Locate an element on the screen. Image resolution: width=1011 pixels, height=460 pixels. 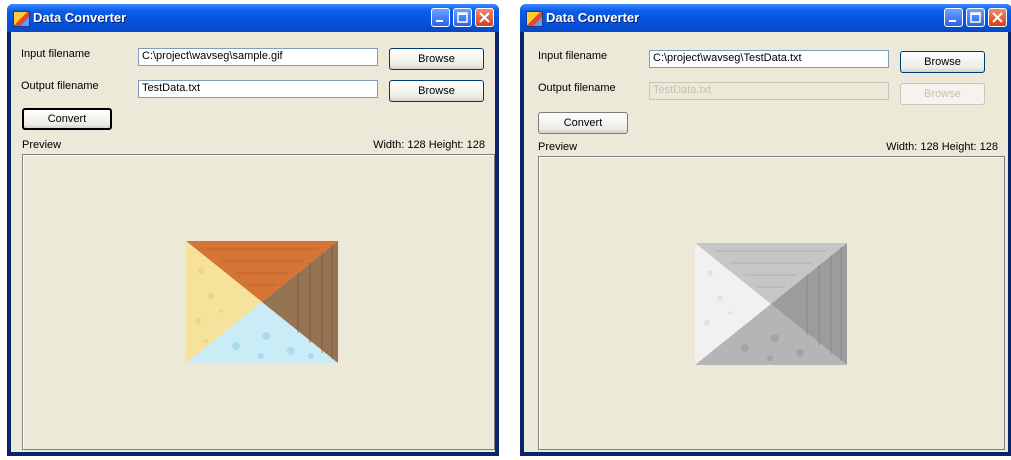
preview-image-grayscale is located at coordinates (771, 304).